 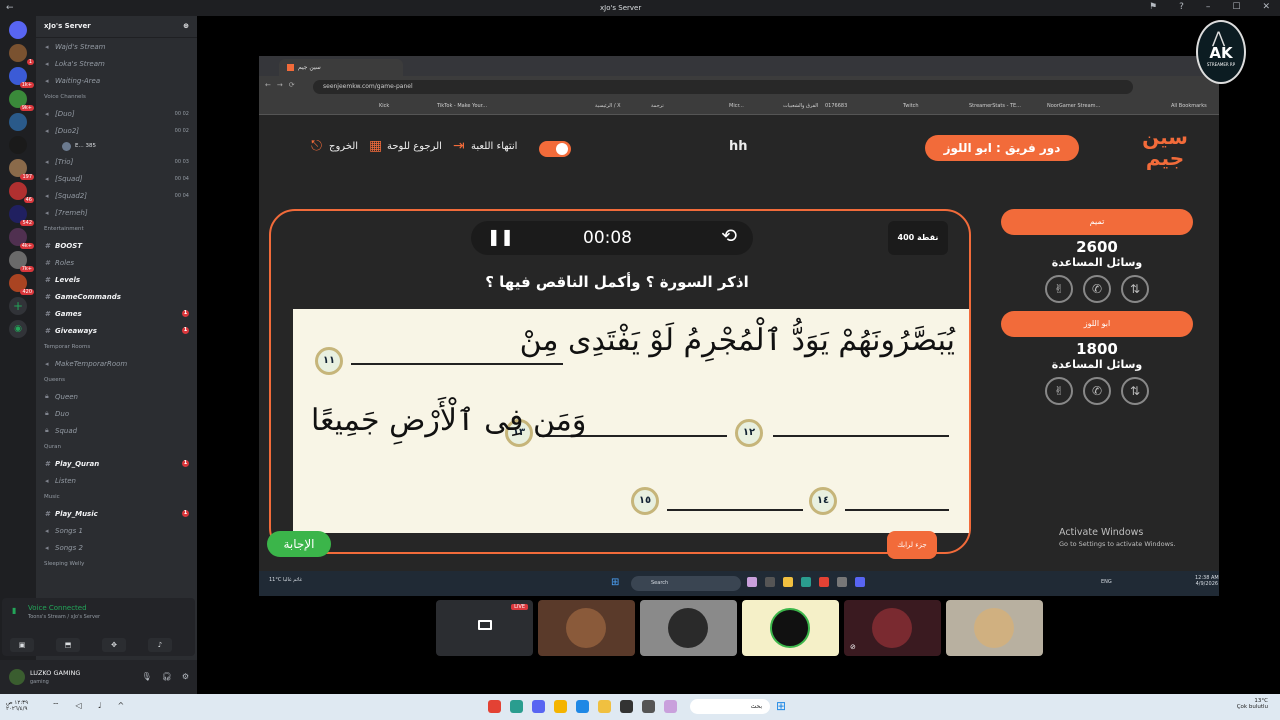 What do you see at coordinates (21, 215) in the screenshot?
I see `server-icon: 542` at bounding box center [21, 215].